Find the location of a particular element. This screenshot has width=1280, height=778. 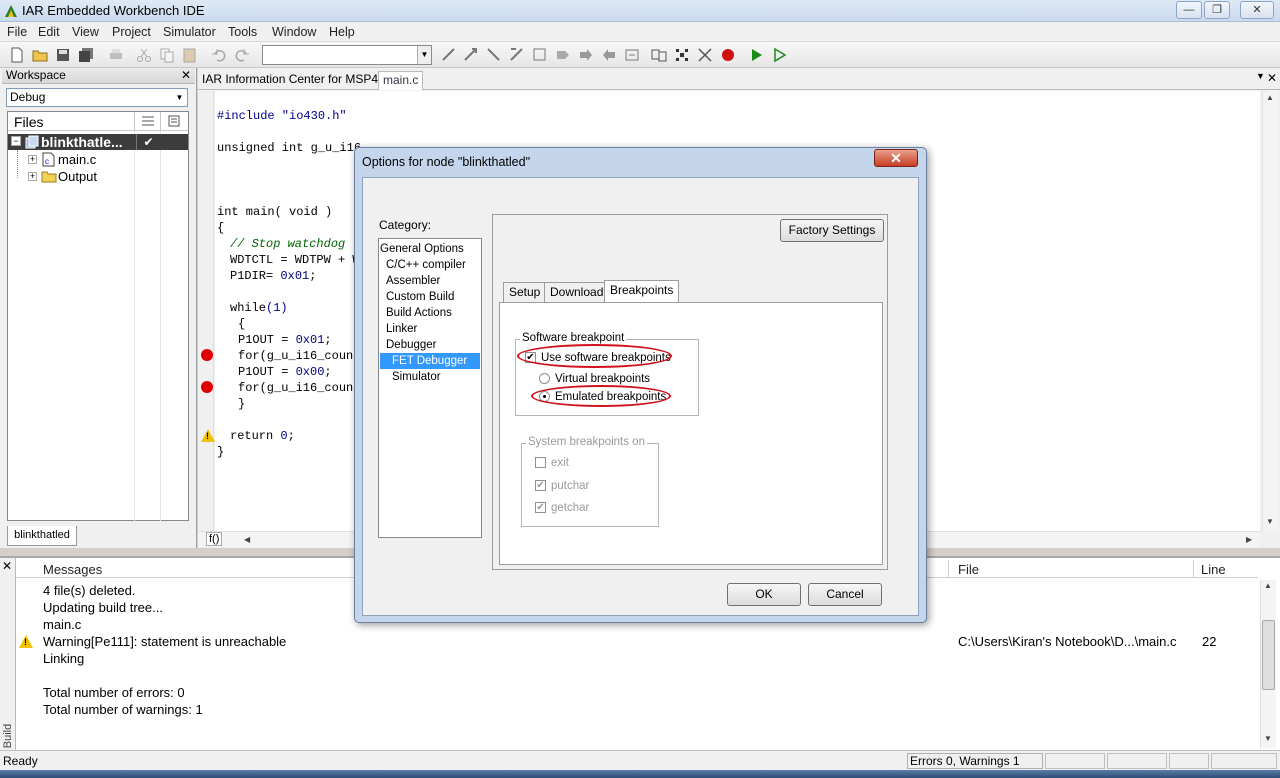

message-row: Total number of warnings: 1 is located at coordinates (123, 709).